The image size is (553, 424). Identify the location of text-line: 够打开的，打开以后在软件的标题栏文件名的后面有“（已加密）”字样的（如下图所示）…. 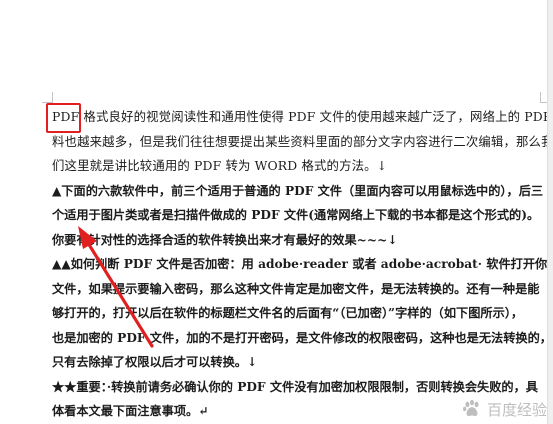
(288, 313).